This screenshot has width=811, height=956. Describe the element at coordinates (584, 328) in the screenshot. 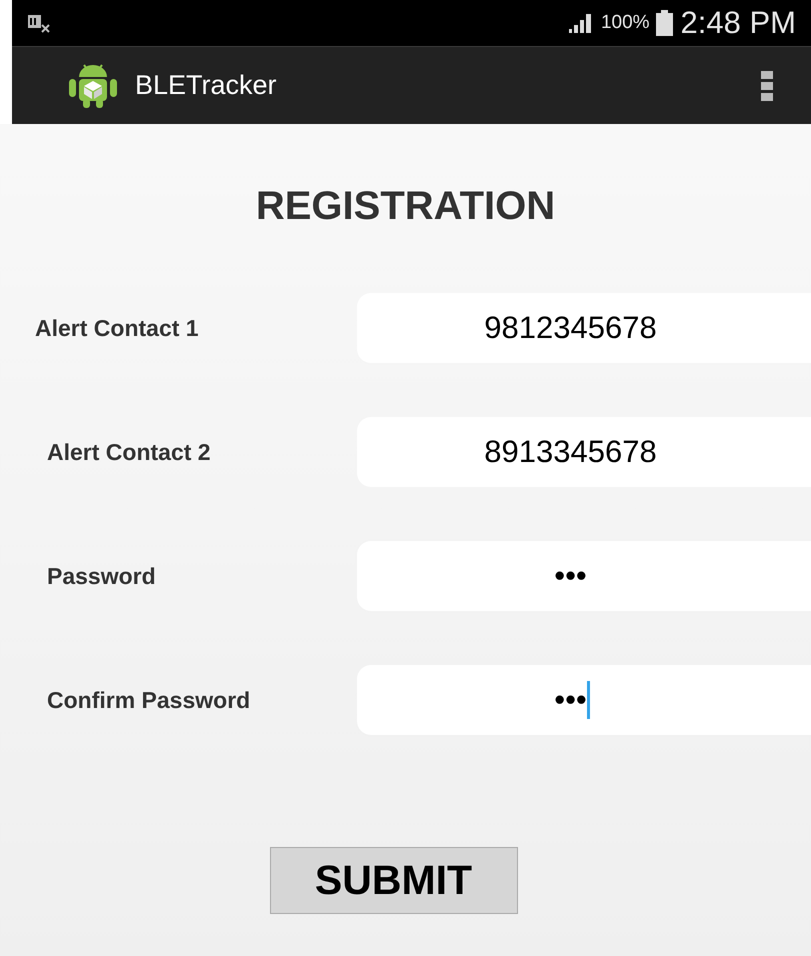

I see `input-field: 9812345678` at that location.